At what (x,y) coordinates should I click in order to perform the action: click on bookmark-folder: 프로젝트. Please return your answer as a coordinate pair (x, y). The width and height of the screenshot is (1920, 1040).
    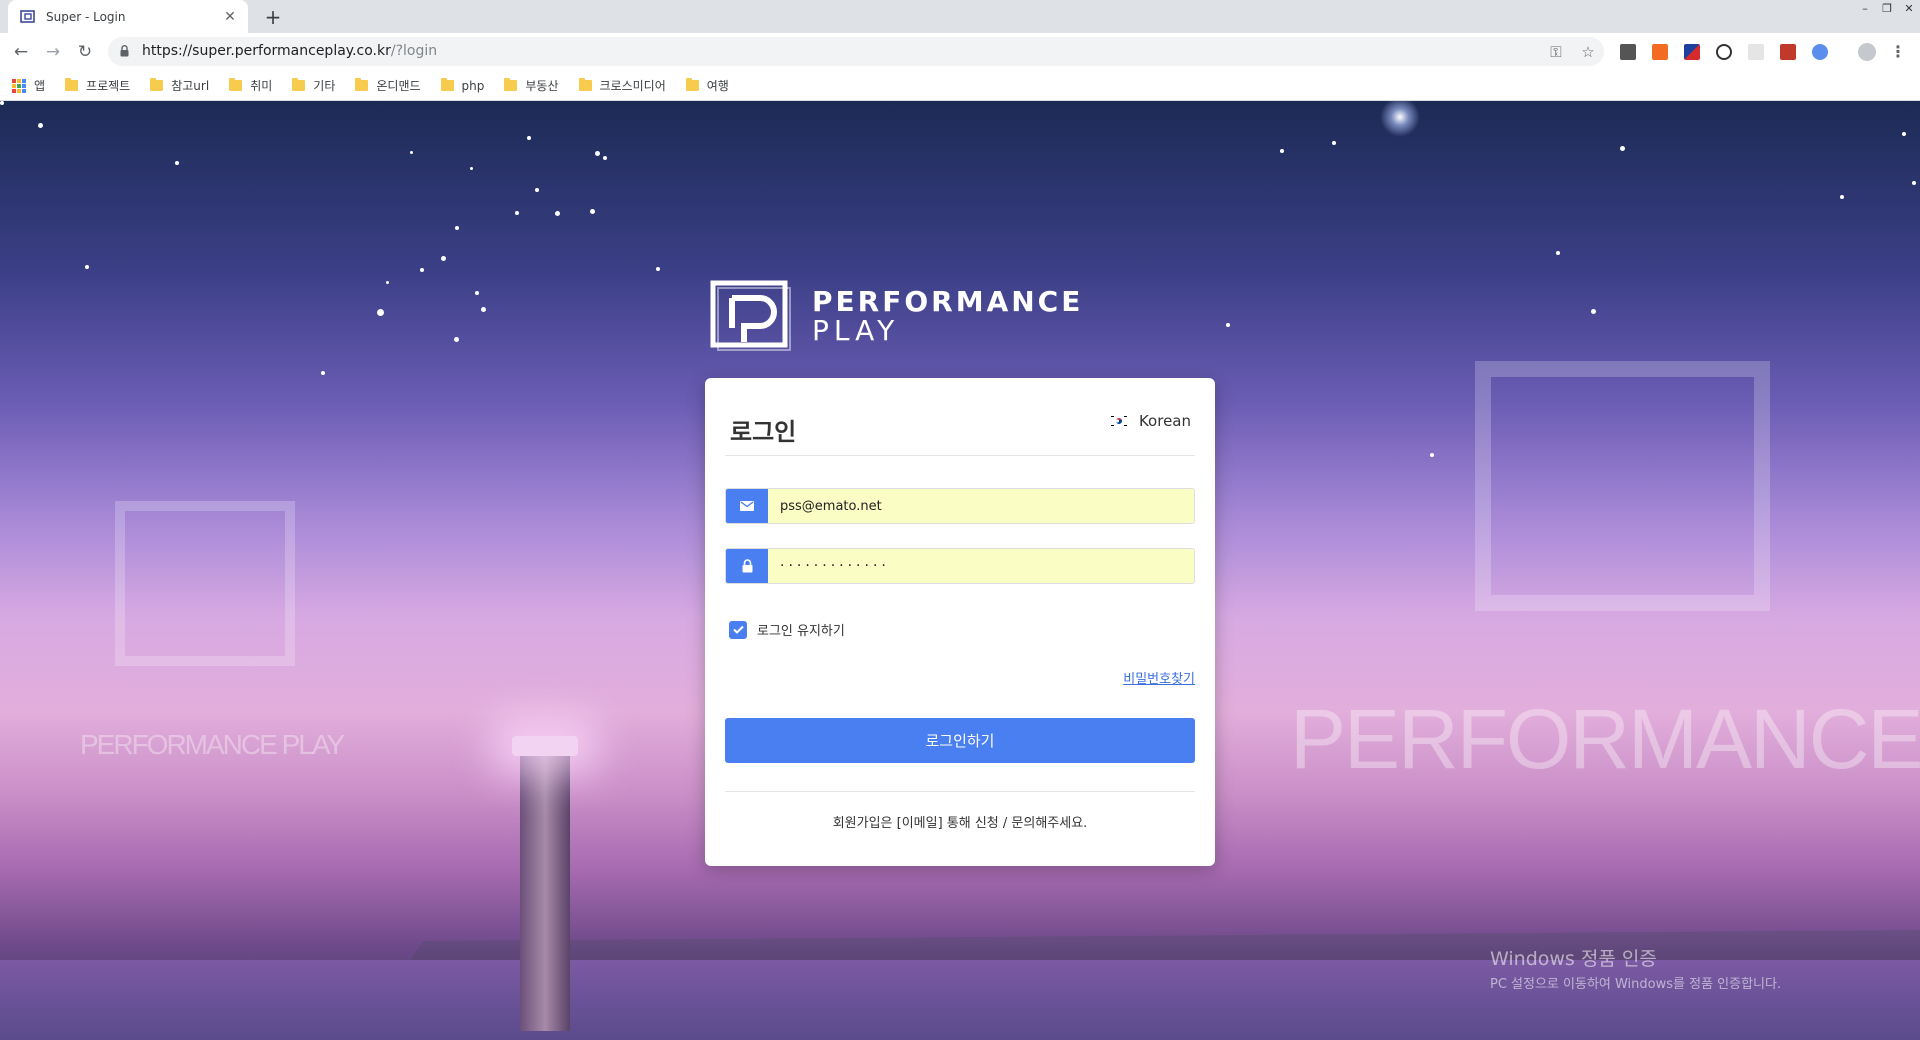
    Looking at the image, I should click on (97, 85).